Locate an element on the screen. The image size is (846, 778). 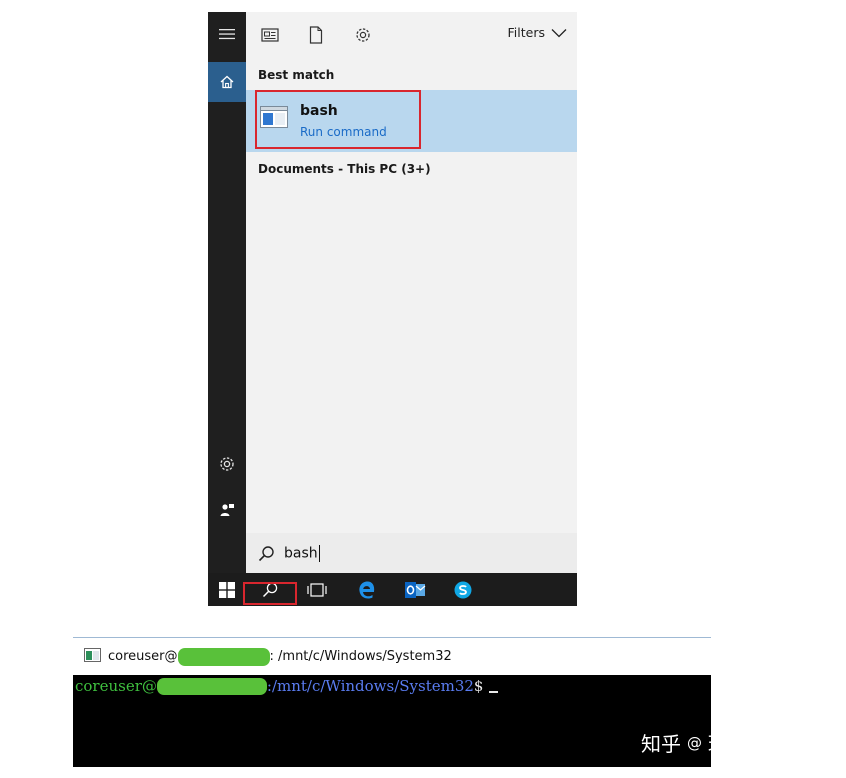
search-input-value: bash is located at coordinates (301, 553).